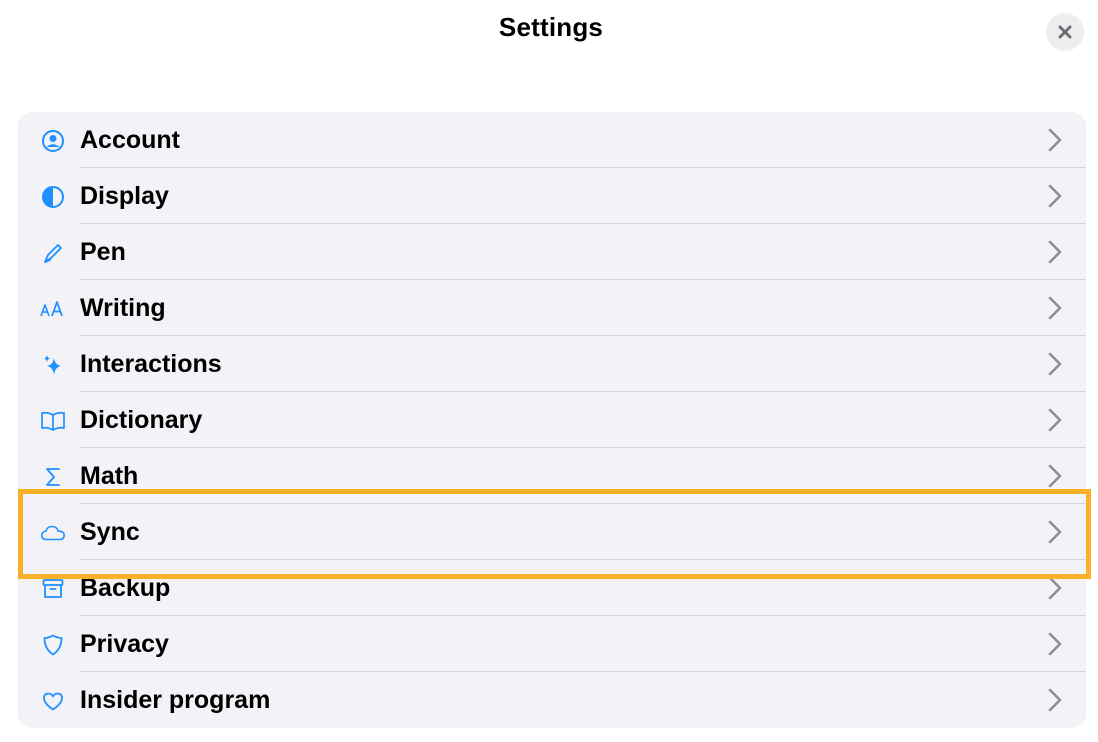  What do you see at coordinates (53, 477) in the screenshot?
I see `sigma-icon` at bounding box center [53, 477].